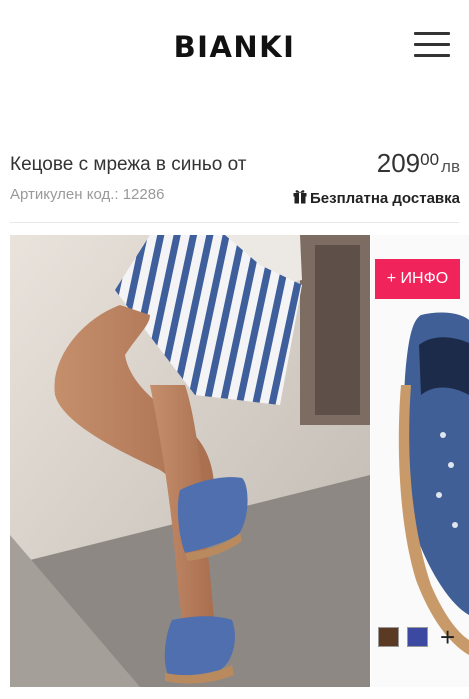 The width and height of the screenshot is (469, 699). I want to click on product-price: 20900 лв, so click(418, 163).